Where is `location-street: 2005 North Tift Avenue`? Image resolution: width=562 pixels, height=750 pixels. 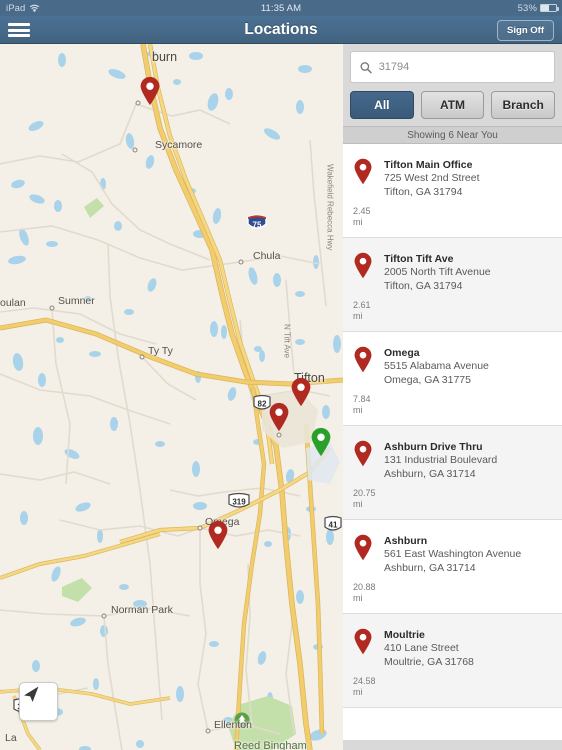 location-street: 2005 North Tift Avenue is located at coordinates (437, 272).